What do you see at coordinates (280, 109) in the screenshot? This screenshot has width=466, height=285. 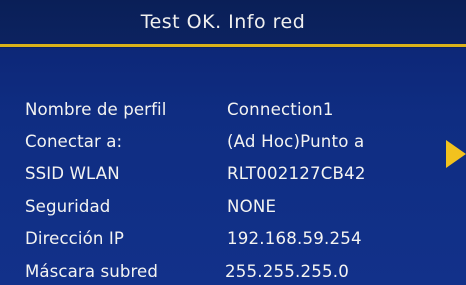 I see `info-value: Connection1` at bounding box center [280, 109].